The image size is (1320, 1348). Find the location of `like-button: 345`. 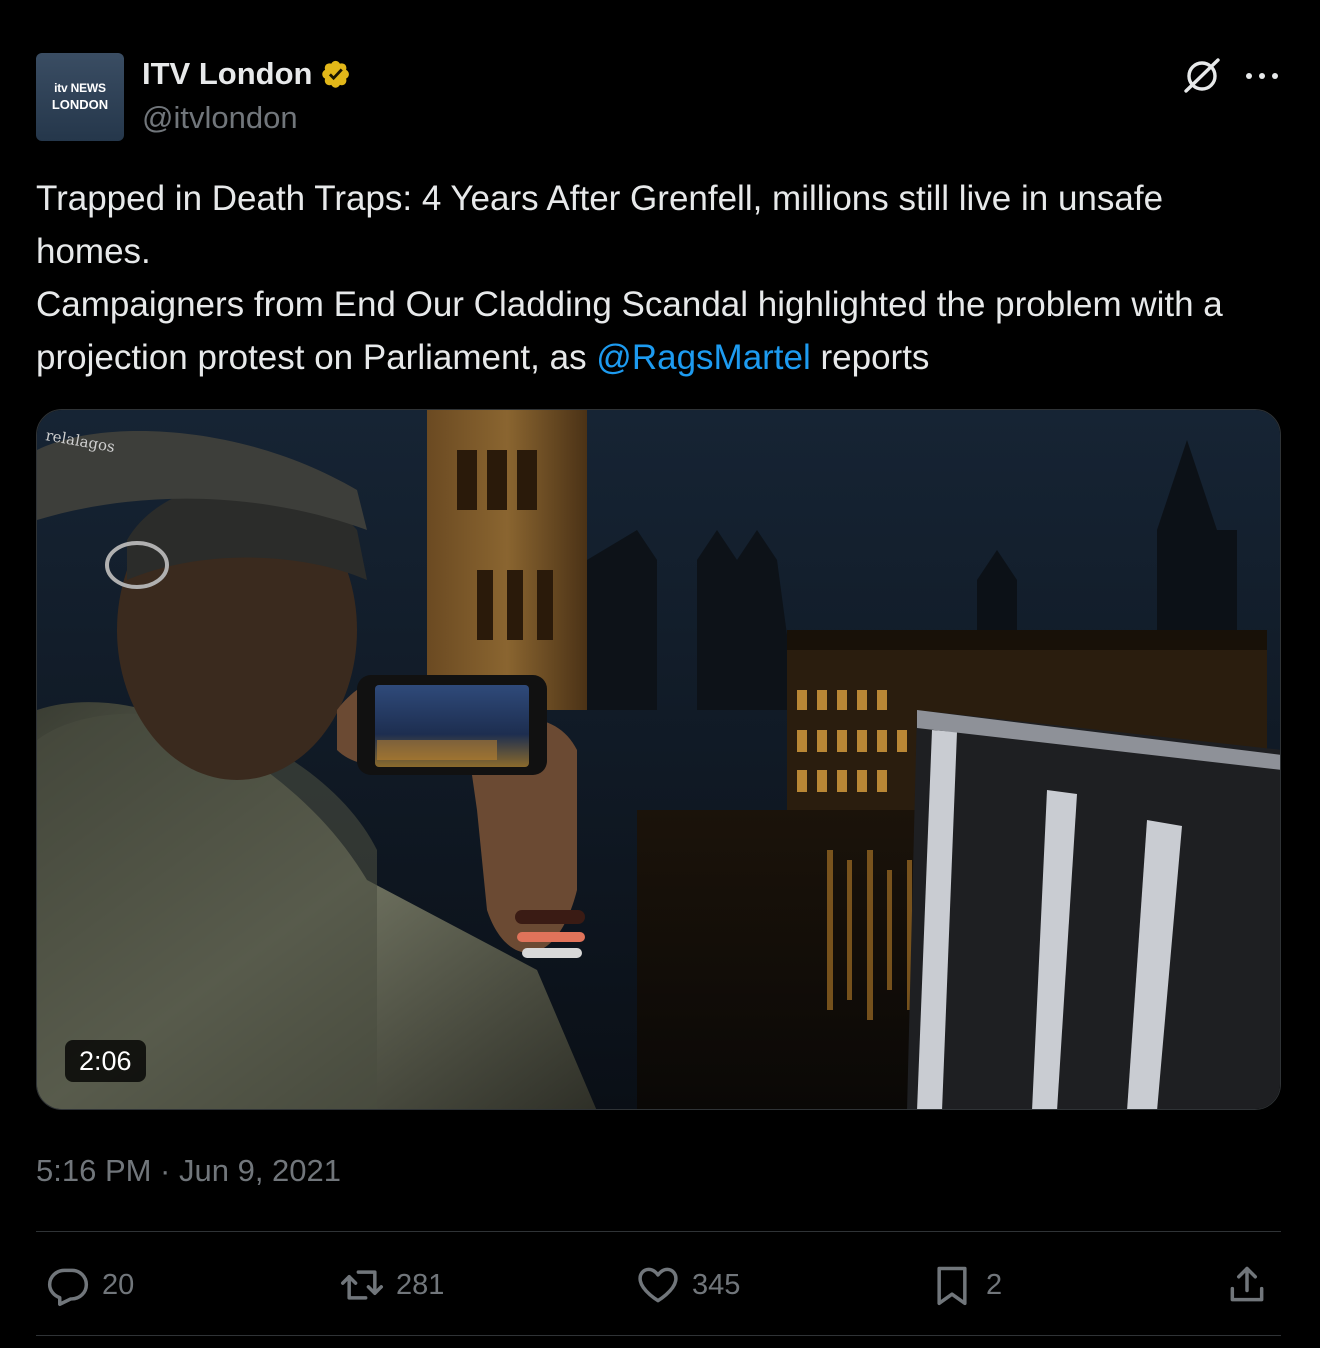

like-button: 345 is located at coordinates (688, 1285).